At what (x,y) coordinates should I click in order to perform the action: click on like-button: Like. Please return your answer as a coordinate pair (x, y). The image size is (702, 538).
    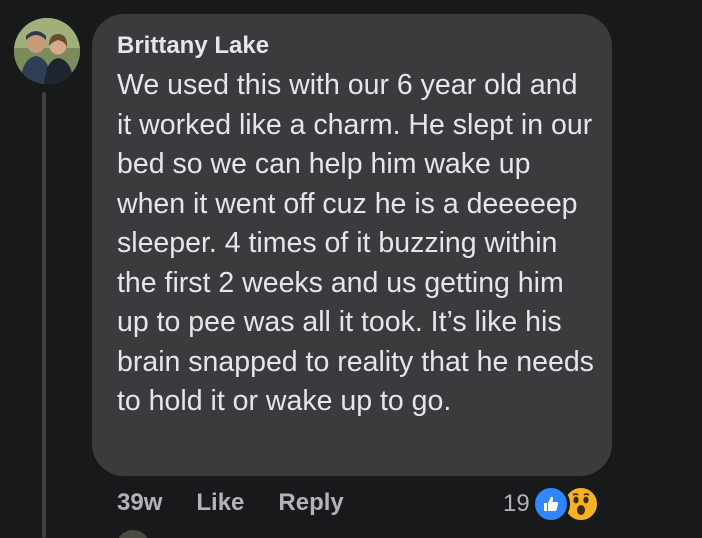
    Looking at the image, I should click on (220, 503).